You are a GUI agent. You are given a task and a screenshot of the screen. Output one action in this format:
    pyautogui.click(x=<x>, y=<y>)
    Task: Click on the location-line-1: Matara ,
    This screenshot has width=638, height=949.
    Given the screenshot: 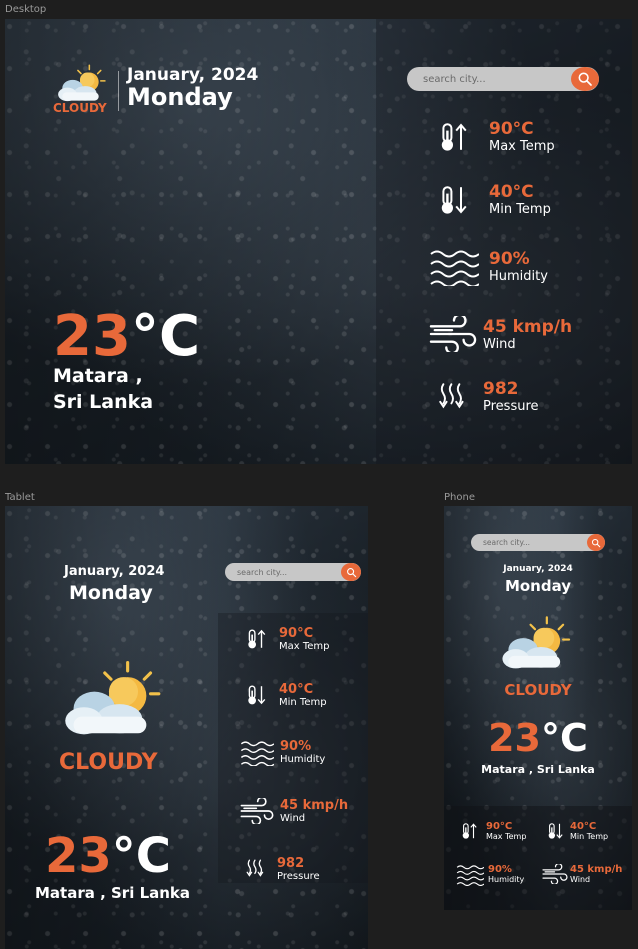 What is the action you would take?
    pyautogui.click(x=98, y=376)
    